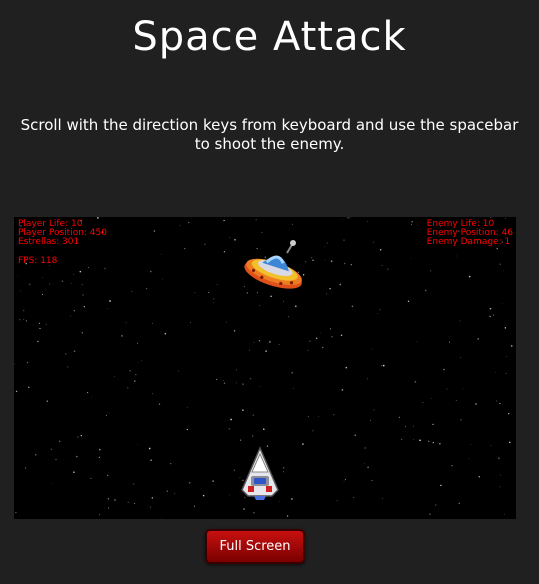  What do you see at coordinates (260, 473) in the screenshot?
I see `spaceship-icon` at bounding box center [260, 473].